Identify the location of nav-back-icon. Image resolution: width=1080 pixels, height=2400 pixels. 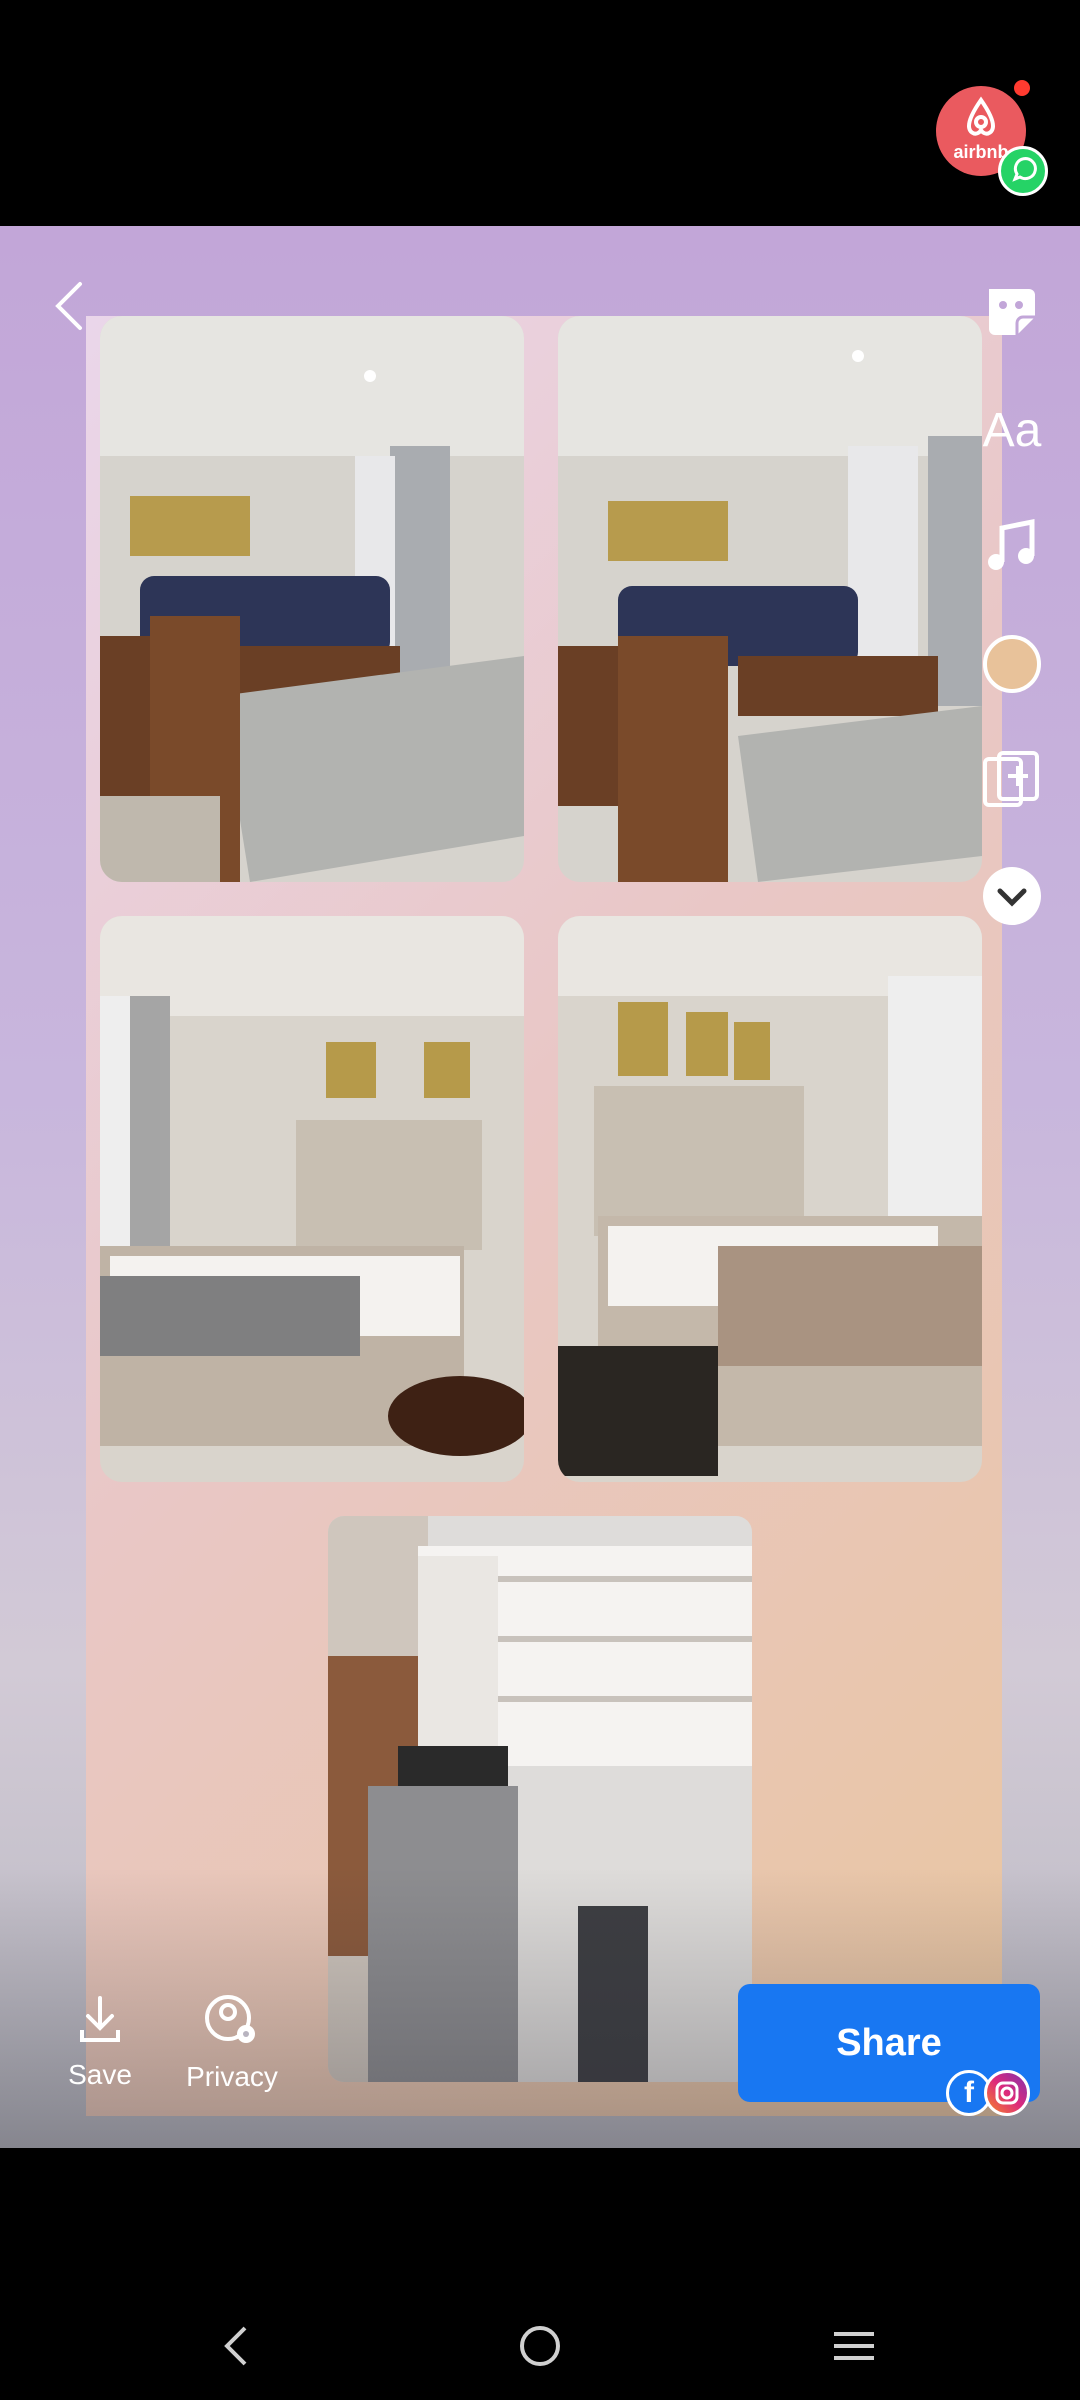
(235, 2346).